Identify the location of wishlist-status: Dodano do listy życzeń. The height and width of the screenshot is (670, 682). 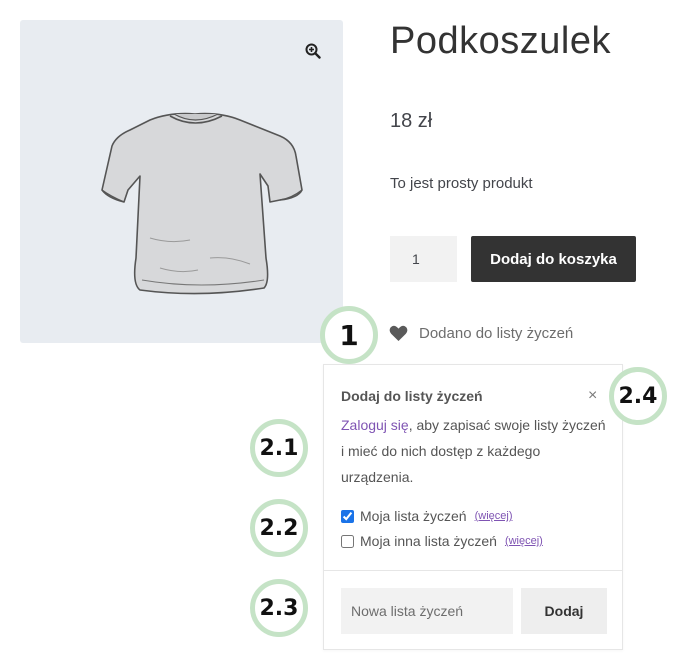
(481, 333).